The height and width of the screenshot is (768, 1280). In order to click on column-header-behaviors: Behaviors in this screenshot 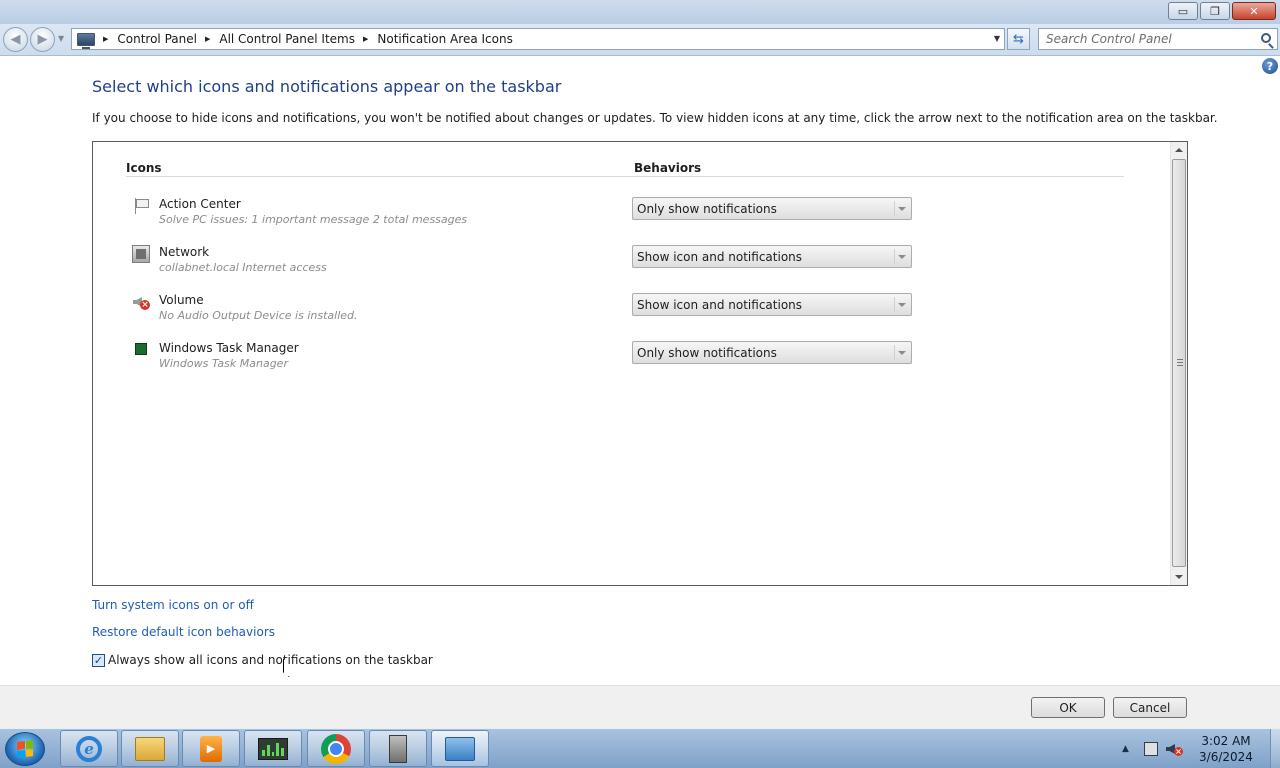, I will do `click(668, 168)`.